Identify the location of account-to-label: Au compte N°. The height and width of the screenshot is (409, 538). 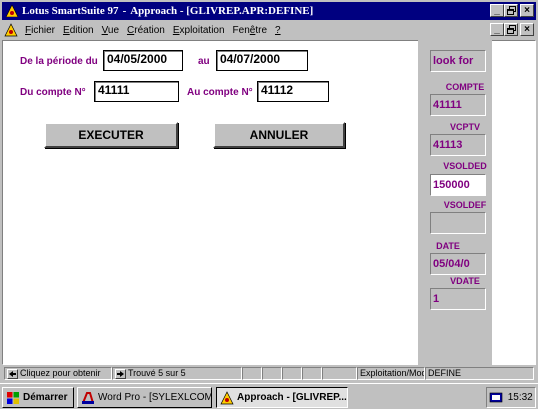
(220, 92).